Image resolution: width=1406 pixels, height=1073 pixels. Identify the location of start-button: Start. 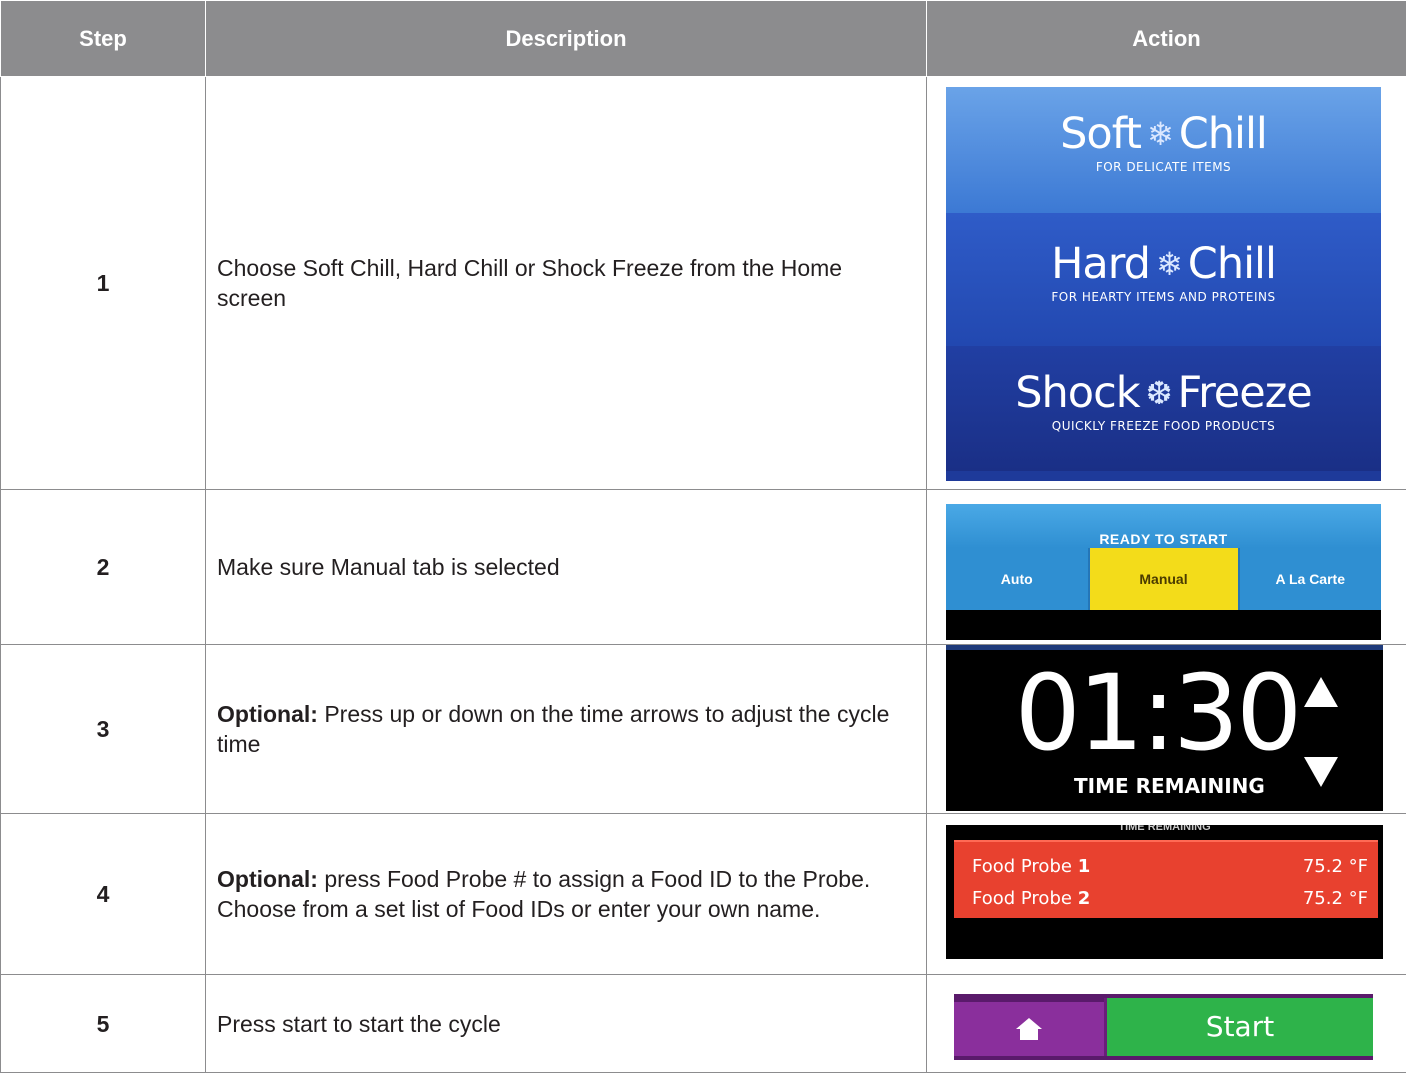
(1238, 1027).